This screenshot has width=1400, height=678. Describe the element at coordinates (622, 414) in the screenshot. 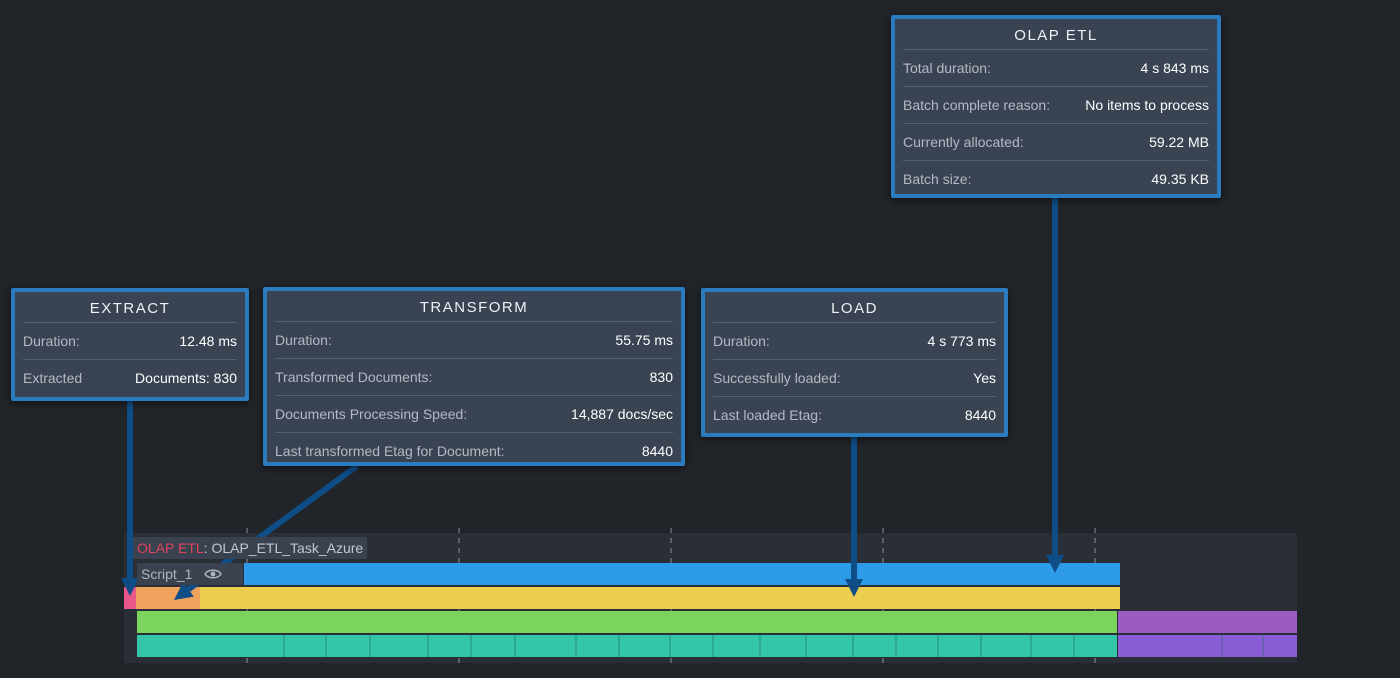

I see `tooltip-value: 14,887 docs/sec` at that location.